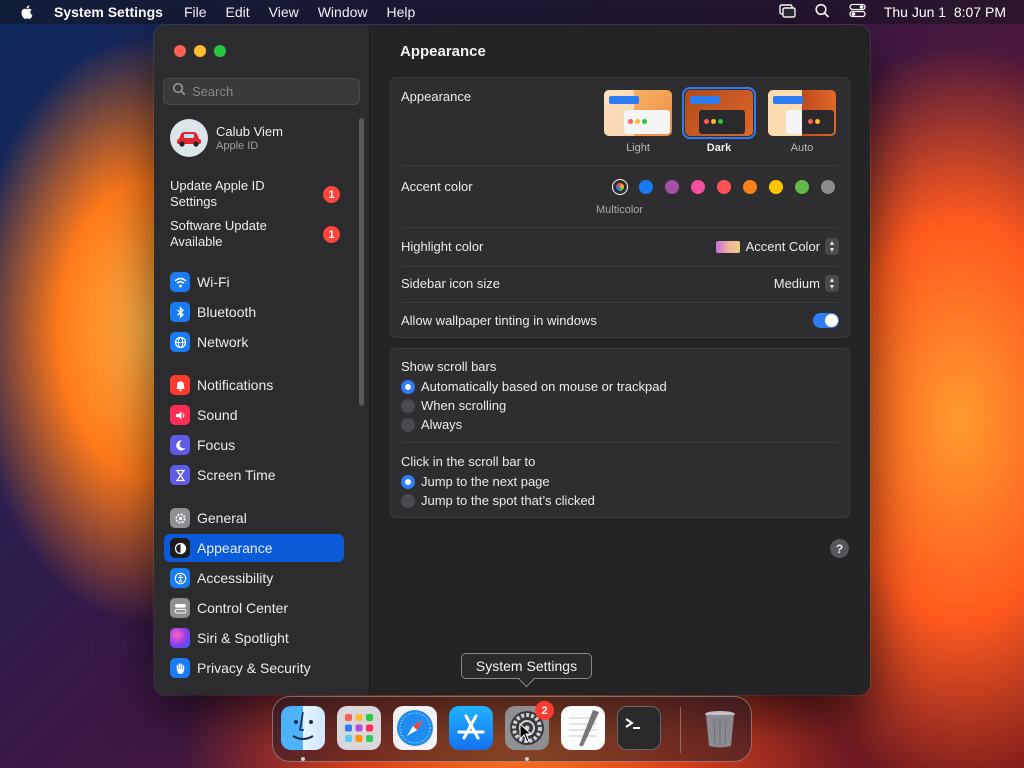 This screenshot has width=1024, height=768. What do you see at coordinates (401, 12) in the screenshot?
I see `menu-help: Help` at bounding box center [401, 12].